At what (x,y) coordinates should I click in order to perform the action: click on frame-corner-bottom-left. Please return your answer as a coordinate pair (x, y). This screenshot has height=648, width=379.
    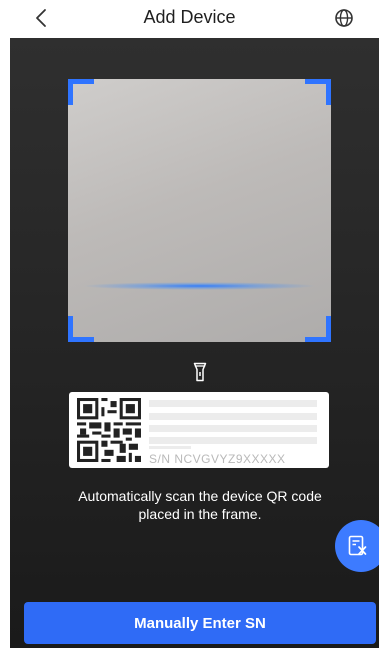
    Looking at the image, I should click on (81, 329).